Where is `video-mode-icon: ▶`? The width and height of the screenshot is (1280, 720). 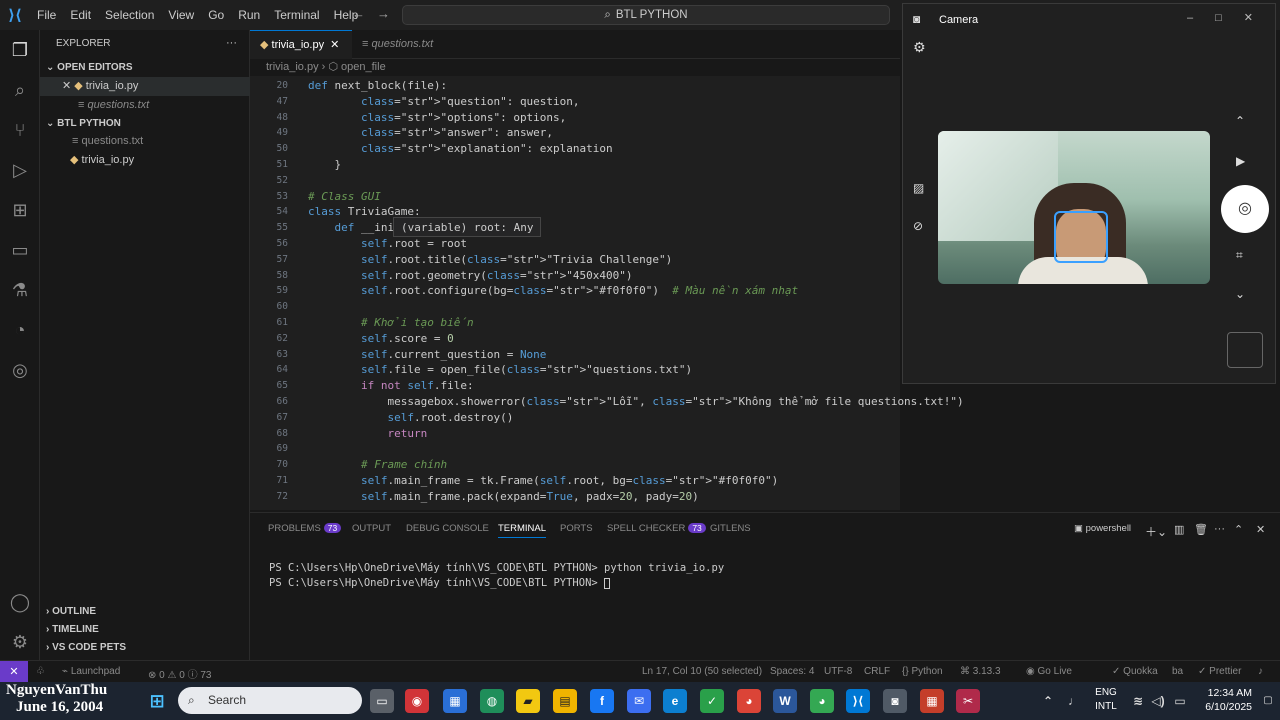
video-mode-icon: ▶ is located at coordinates (1240, 161).